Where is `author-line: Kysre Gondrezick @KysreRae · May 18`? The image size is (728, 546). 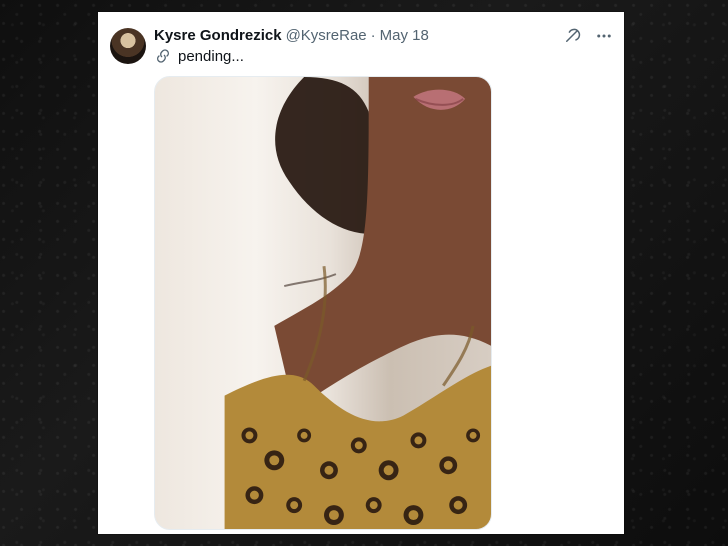 author-line: Kysre Gondrezick @KysreRae · May 18 is located at coordinates (291, 37).